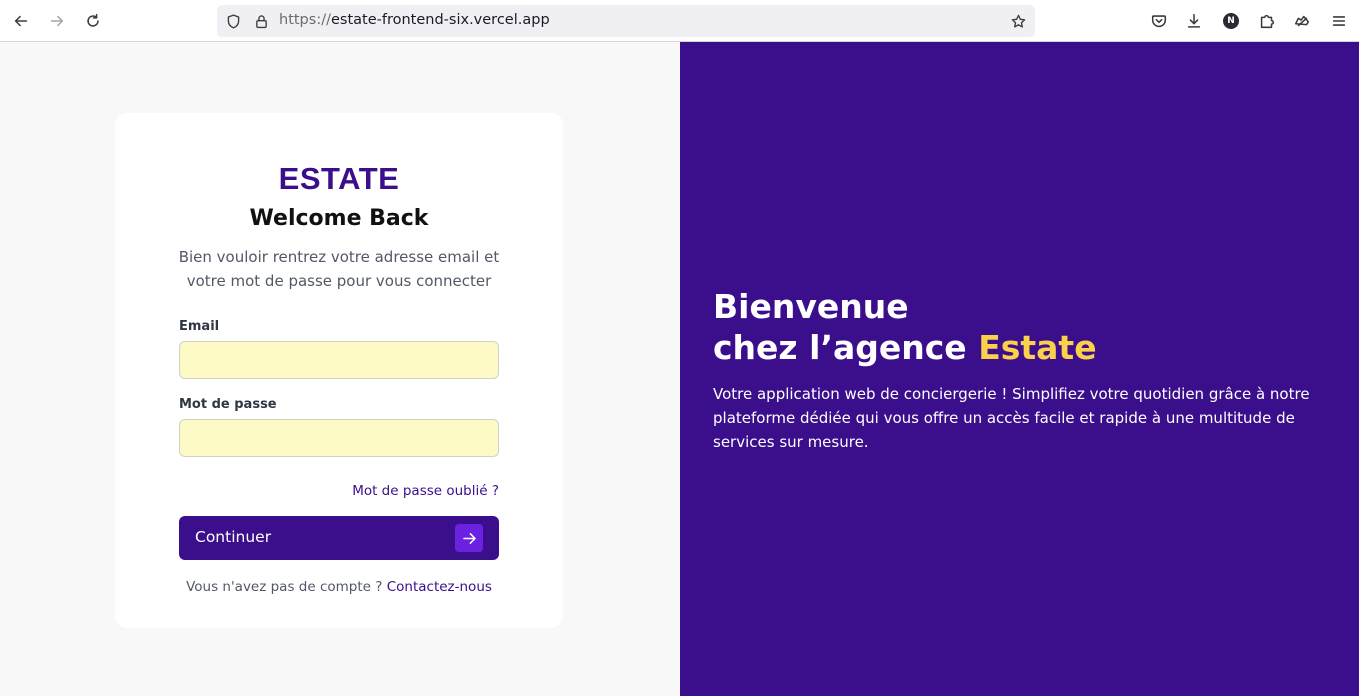 The image size is (1359, 696). I want to click on puzzle-icon, so click(1267, 21).